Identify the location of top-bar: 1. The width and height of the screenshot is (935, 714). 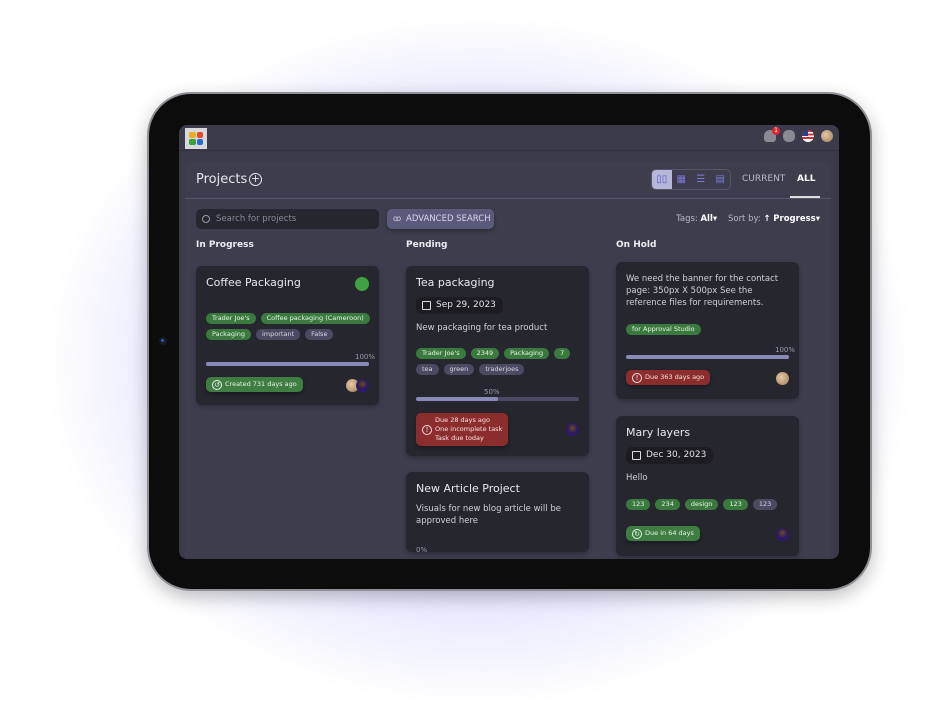
(509, 138).